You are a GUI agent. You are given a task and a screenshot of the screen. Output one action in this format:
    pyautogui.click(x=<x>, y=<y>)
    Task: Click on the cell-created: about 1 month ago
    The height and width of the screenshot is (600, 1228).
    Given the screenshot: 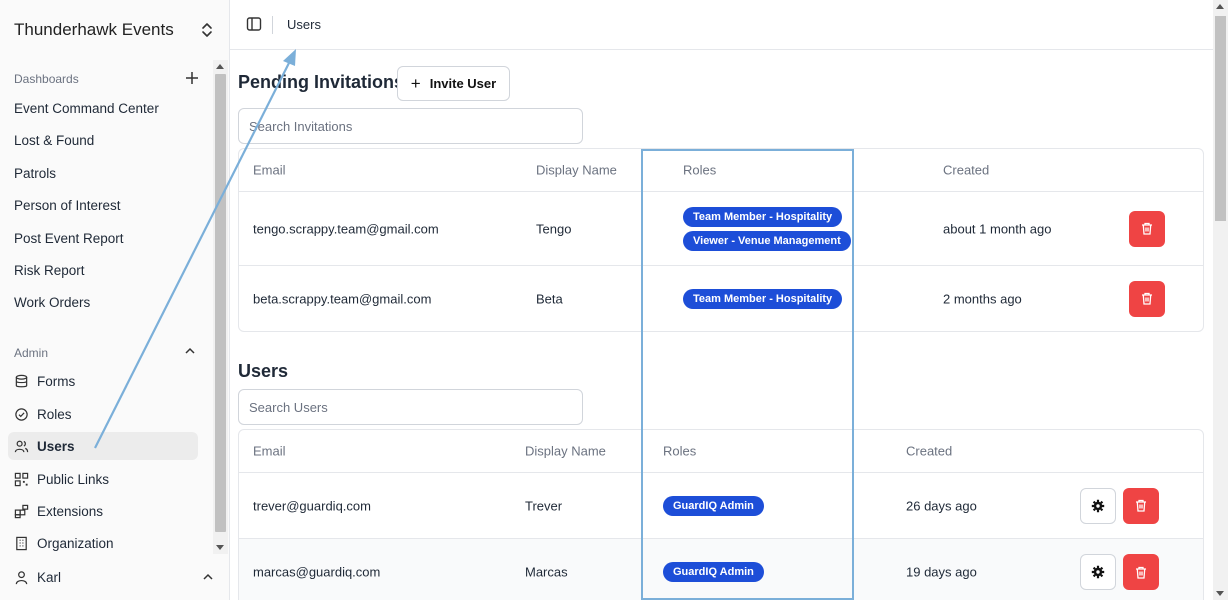 What is the action you would take?
    pyautogui.click(x=997, y=228)
    